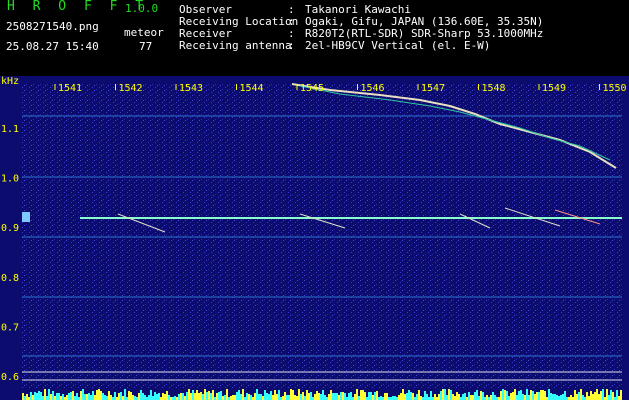 The height and width of the screenshot is (400, 629). Describe the element at coordinates (10, 179) in the screenshot. I see `y-tick-label: 1.0` at that location.